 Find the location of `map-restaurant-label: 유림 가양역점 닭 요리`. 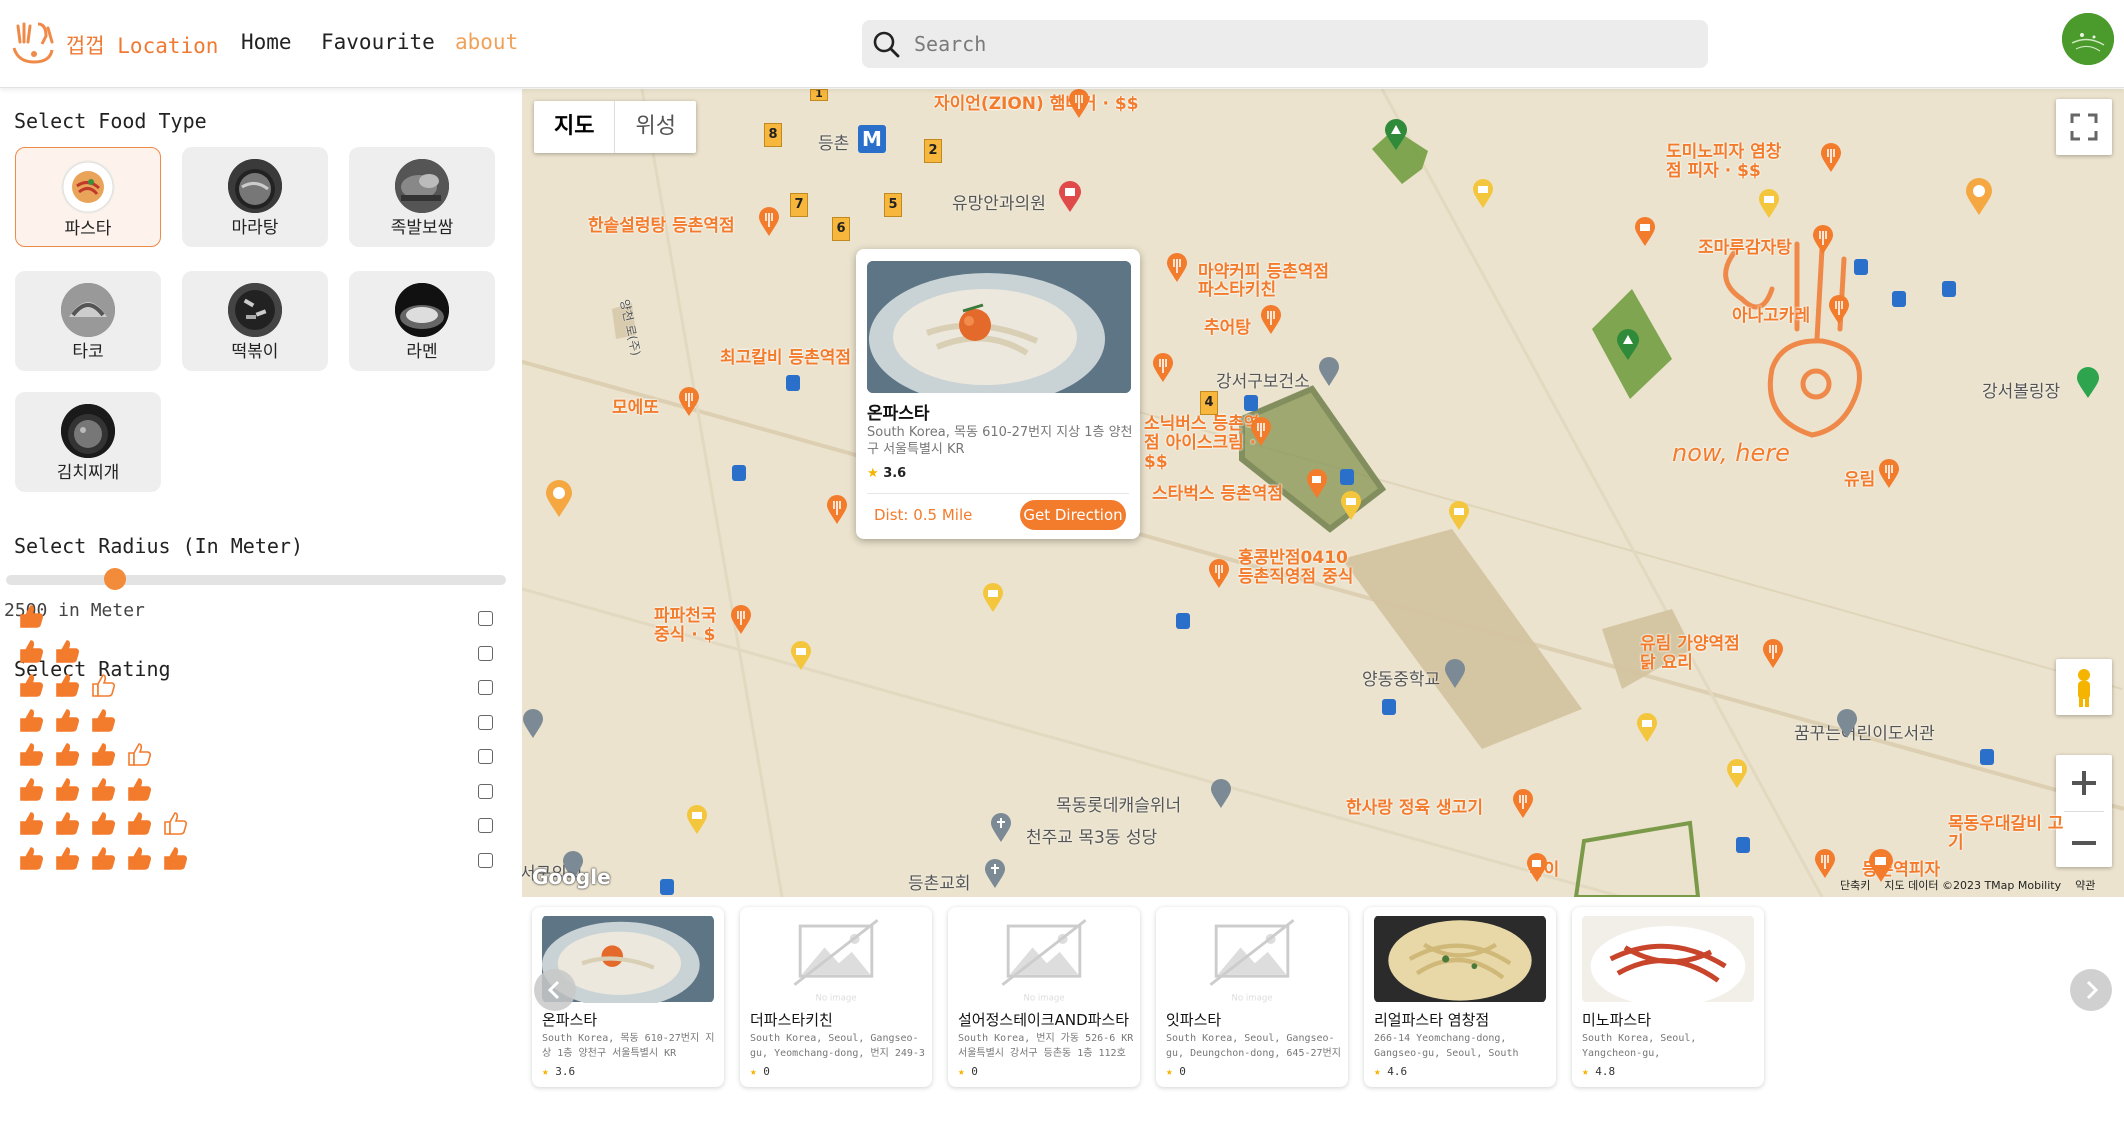

map-restaurant-label: 유림 가양역점 닭 요리 is located at coordinates (1700, 654).